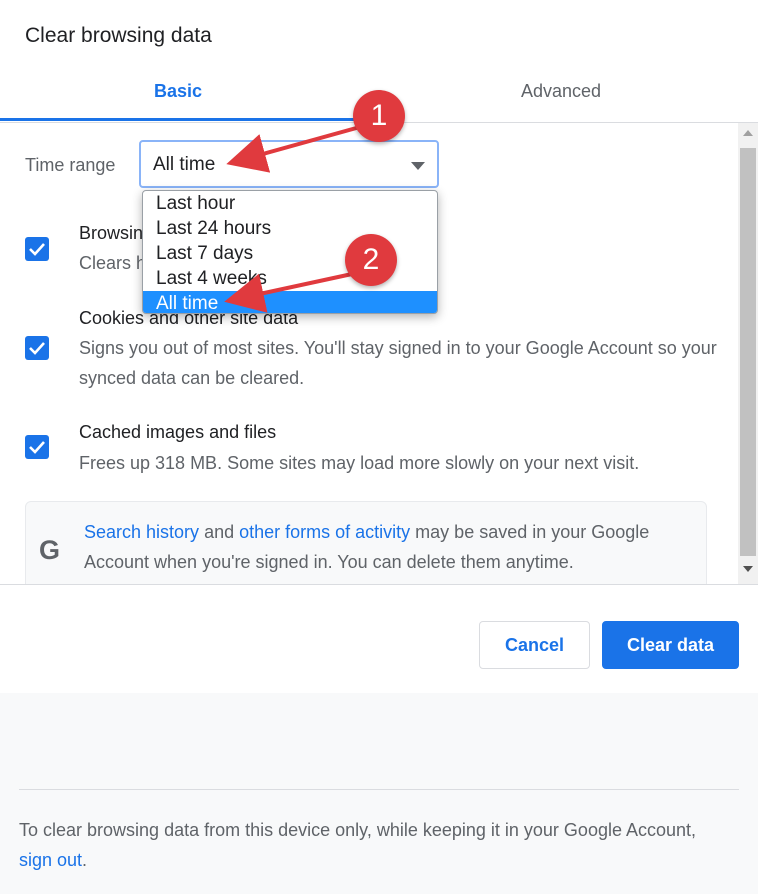 This screenshot has height=894, width=758. I want to click on clear-data-button: Clear data, so click(670, 645).